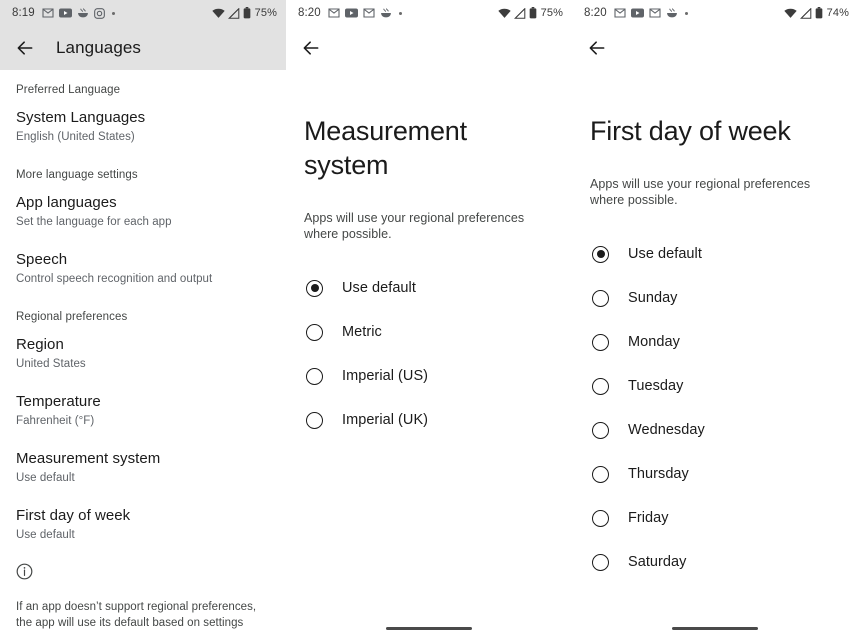  Describe the element at coordinates (715, 430) in the screenshot. I see `radio-option-wednesday: Wednesday` at that location.